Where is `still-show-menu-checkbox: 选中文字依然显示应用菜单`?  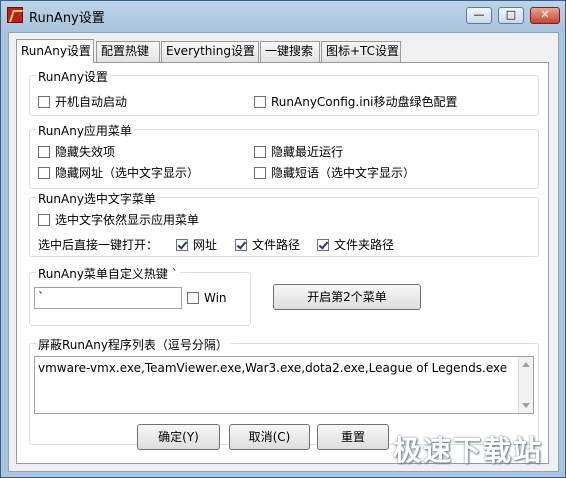
still-show-menu-checkbox: 选中文字依然显示应用菜单 is located at coordinates (118, 219).